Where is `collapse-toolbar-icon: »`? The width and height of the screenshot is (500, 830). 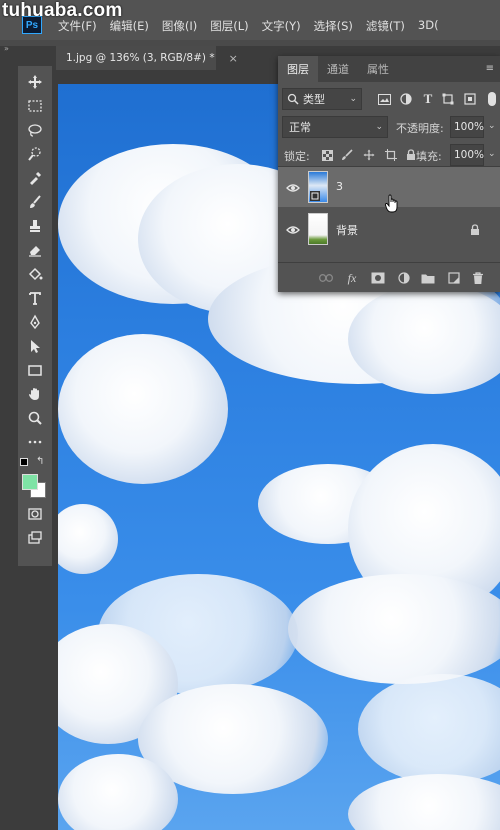 collapse-toolbar-icon: » is located at coordinates (6, 48).